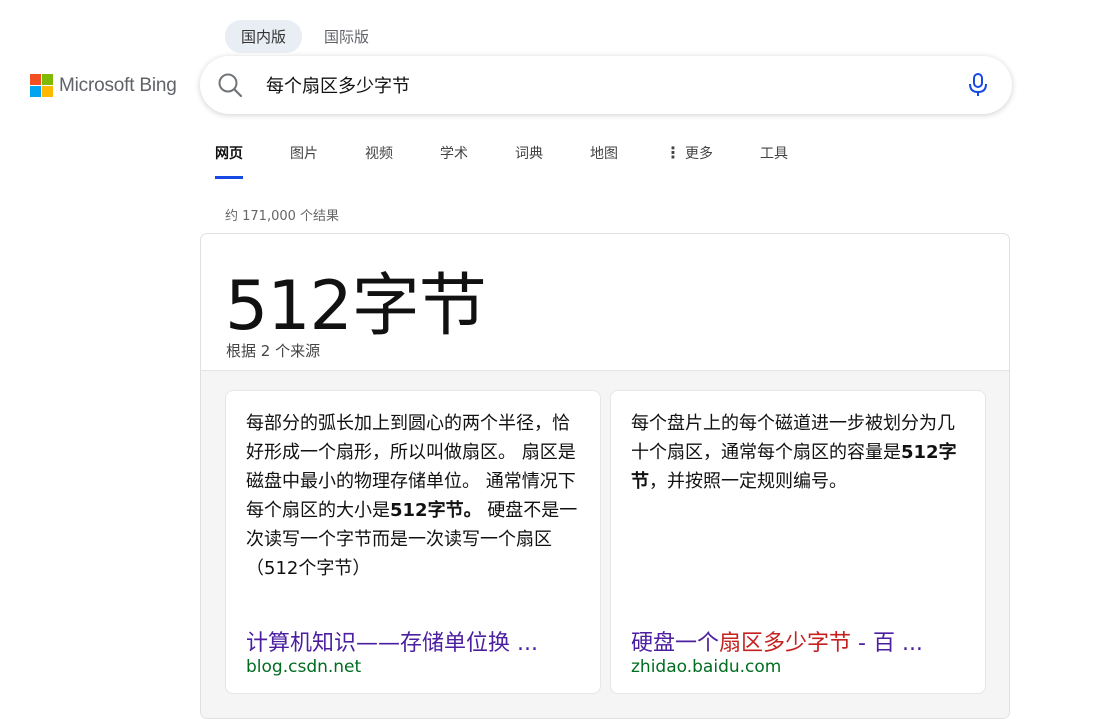  I want to click on sources-note: 根据 2 个来源, so click(273, 351).